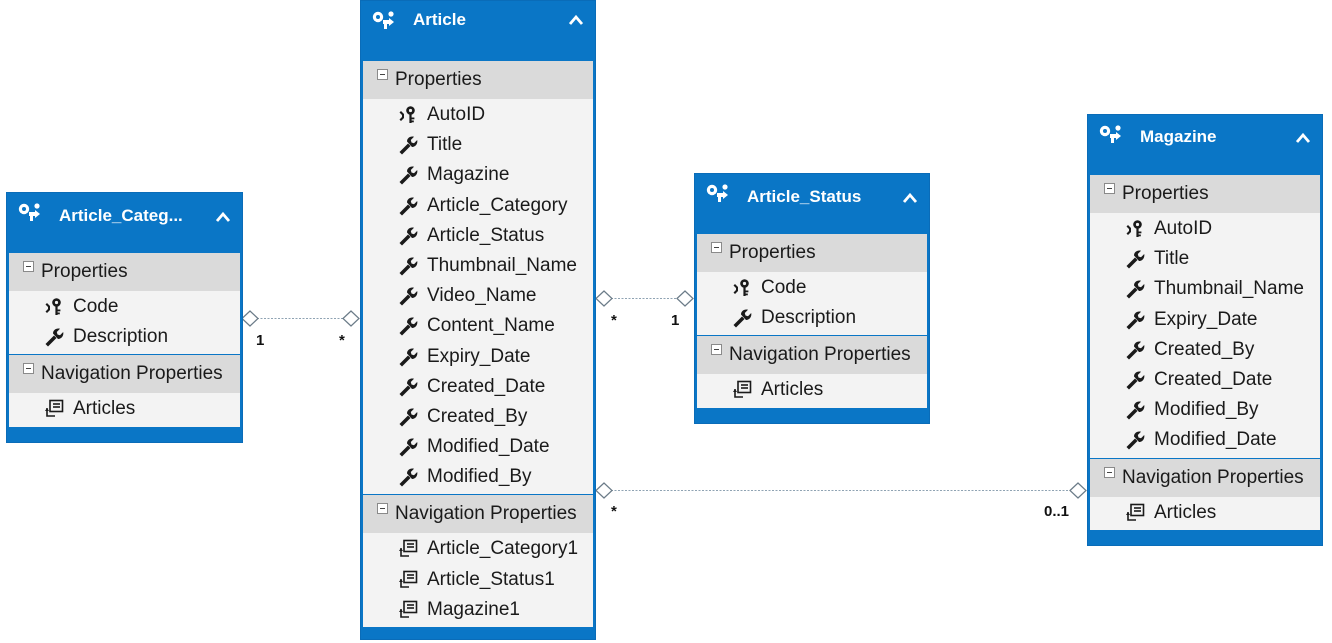 The image size is (1332, 643). What do you see at coordinates (478, 549) in the screenshot?
I see `navigation-property-row: Article_Category1` at bounding box center [478, 549].